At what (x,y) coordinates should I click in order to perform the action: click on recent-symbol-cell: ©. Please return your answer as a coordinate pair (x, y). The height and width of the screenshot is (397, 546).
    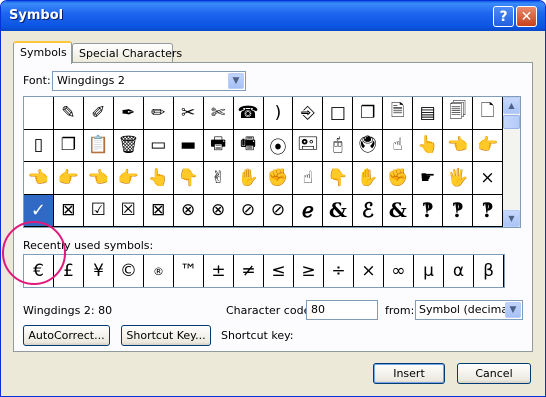
    Looking at the image, I should click on (129, 271).